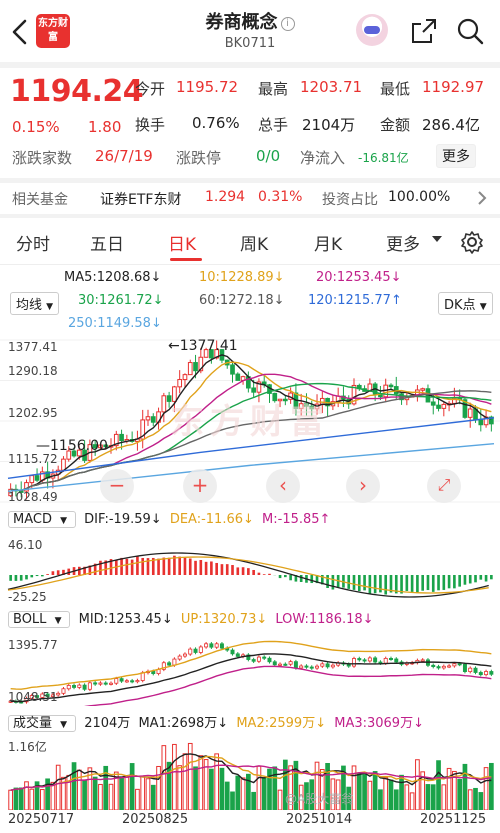 The height and width of the screenshot is (833, 500). I want to click on high-label: 最高, so click(273, 89).